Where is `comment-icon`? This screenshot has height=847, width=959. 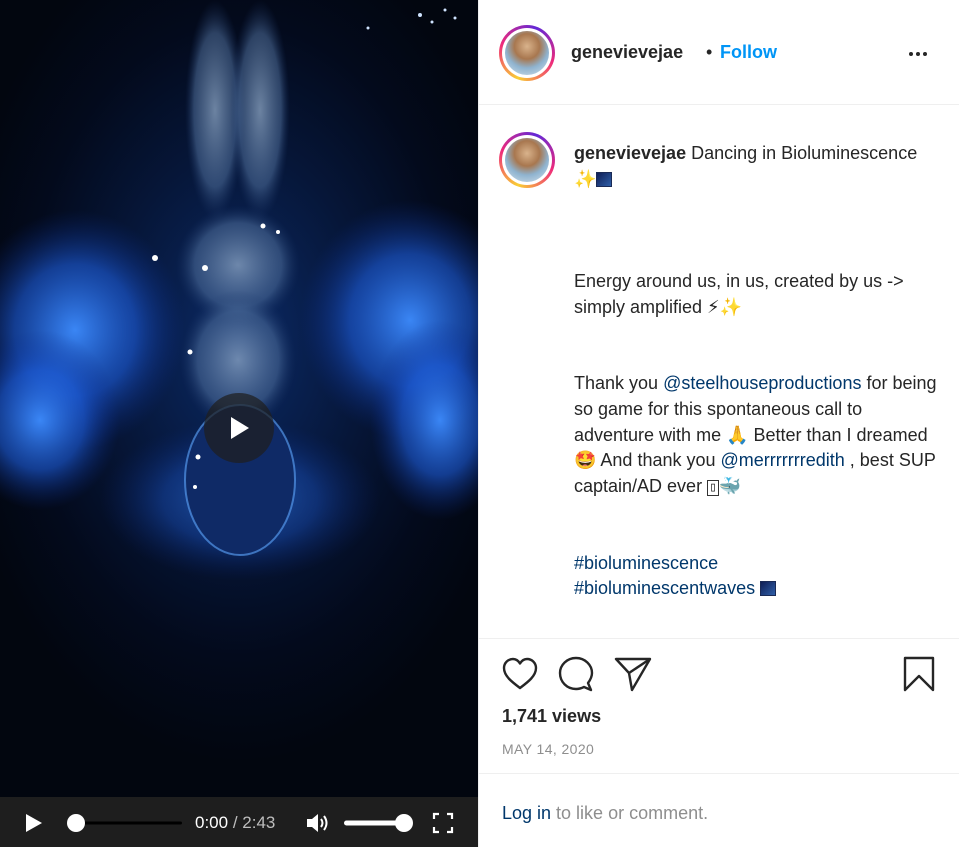 comment-icon is located at coordinates (576, 674).